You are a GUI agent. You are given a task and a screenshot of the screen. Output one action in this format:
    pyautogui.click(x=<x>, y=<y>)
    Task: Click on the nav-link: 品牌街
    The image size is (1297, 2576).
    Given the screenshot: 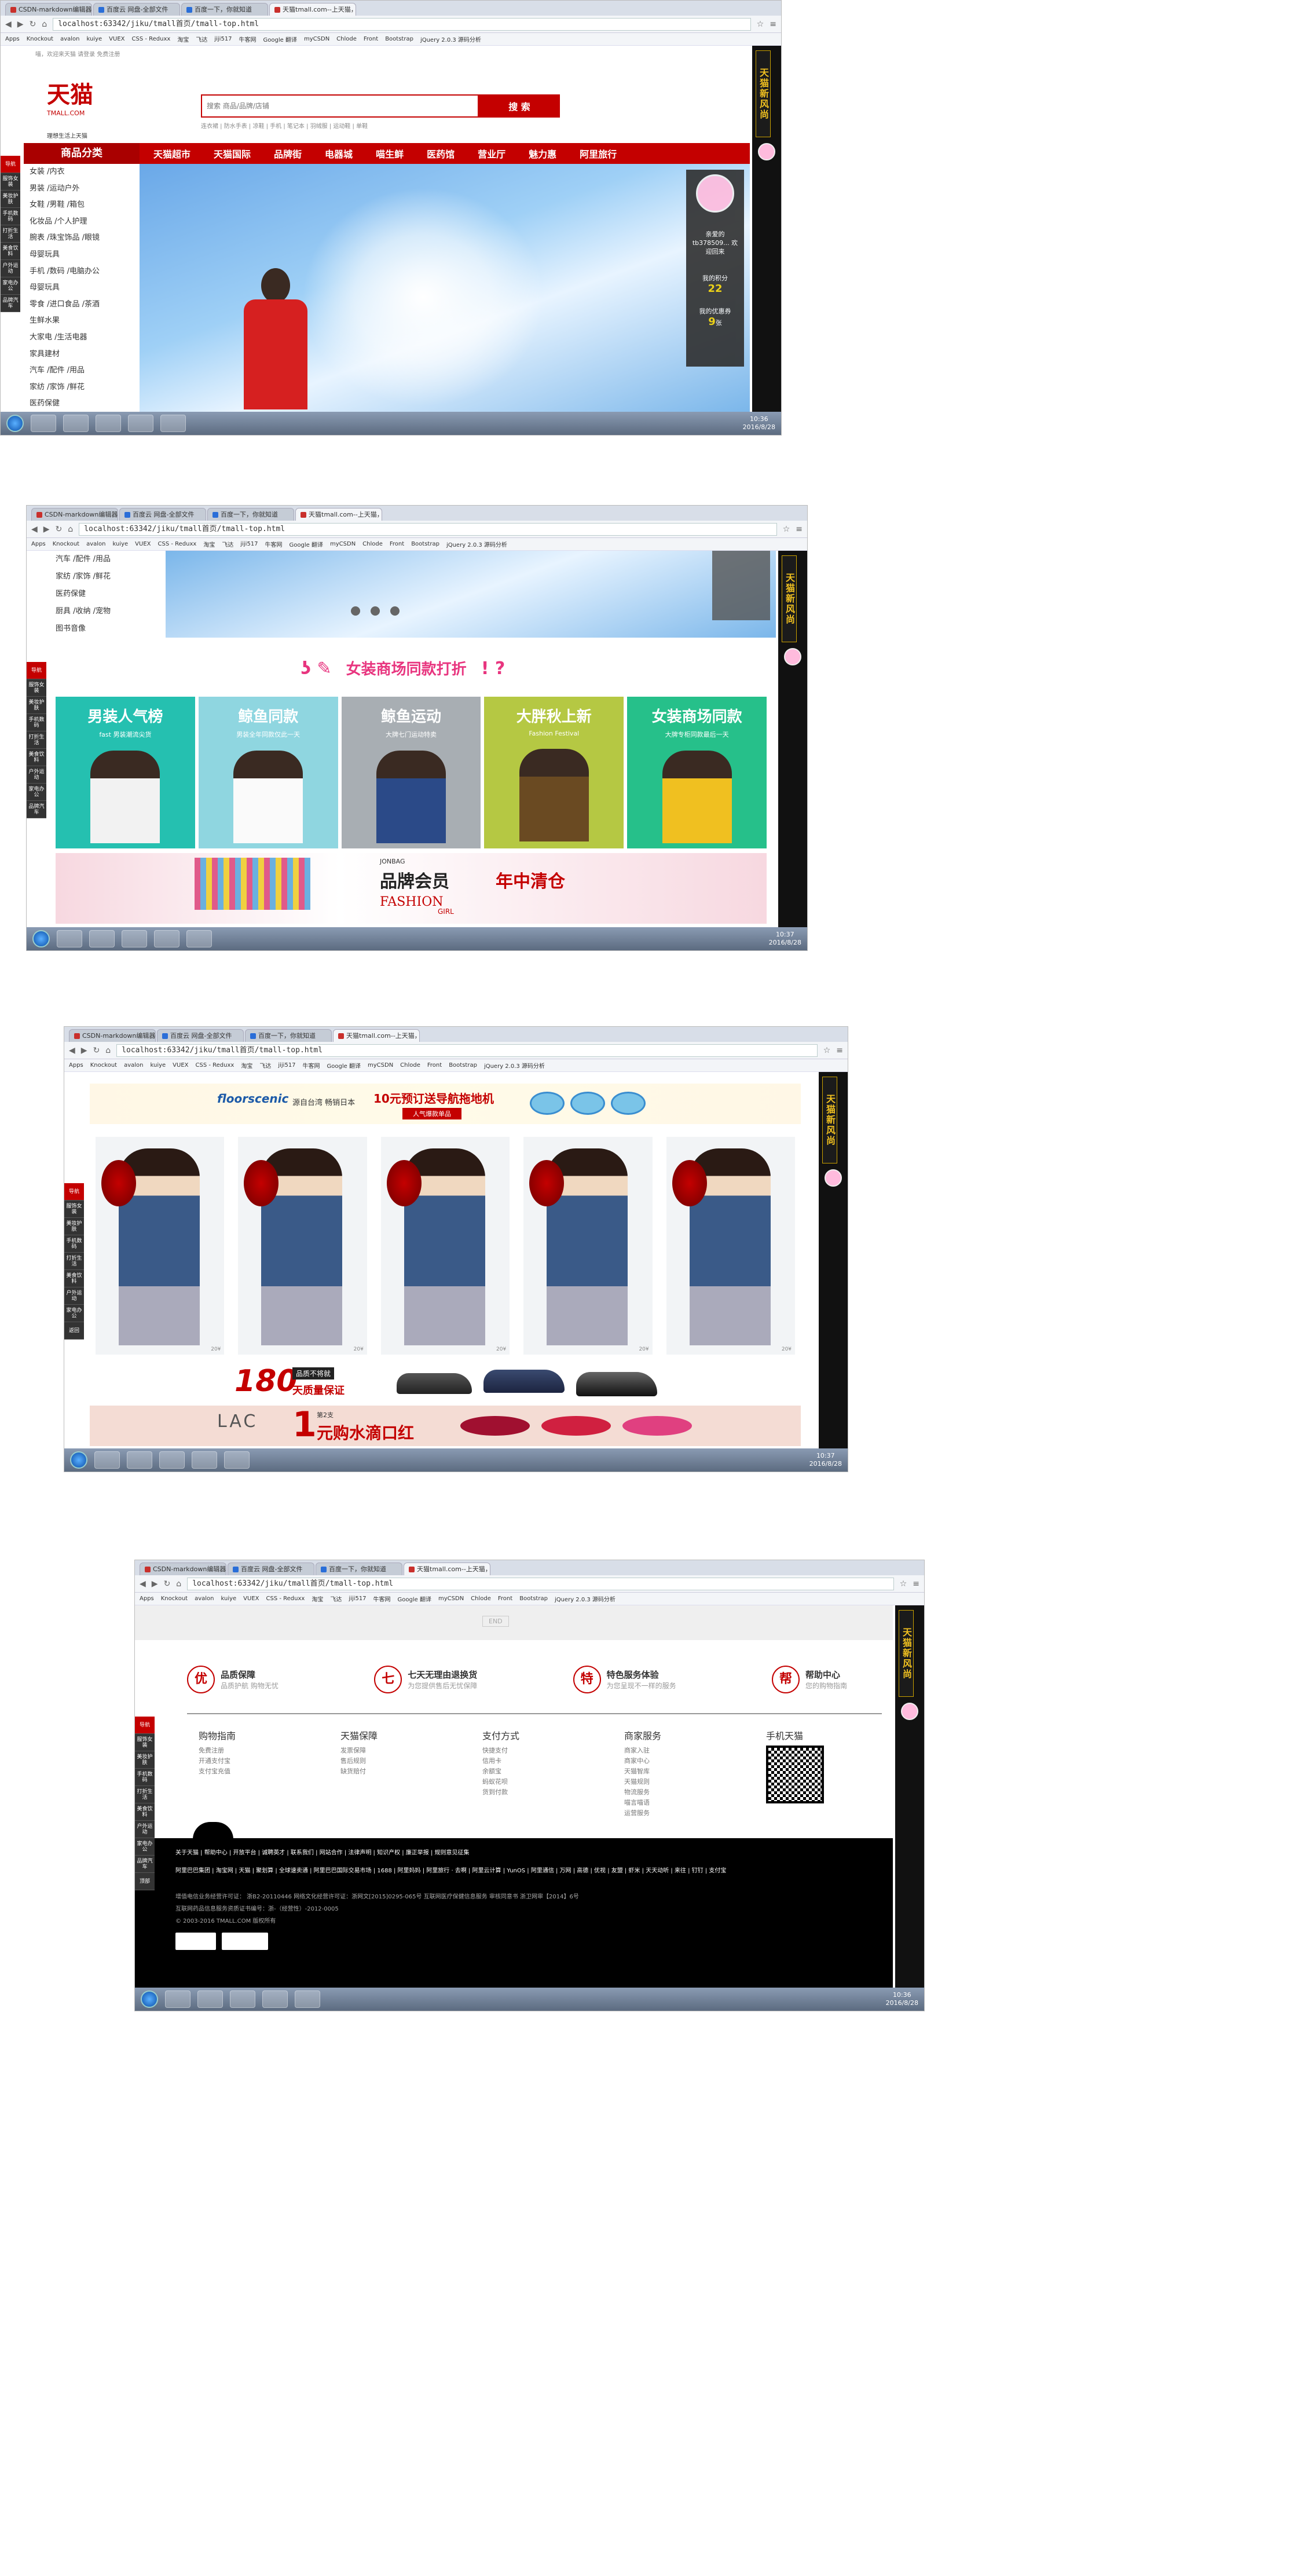 What is the action you would take?
    pyautogui.click(x=288, y=153)
    